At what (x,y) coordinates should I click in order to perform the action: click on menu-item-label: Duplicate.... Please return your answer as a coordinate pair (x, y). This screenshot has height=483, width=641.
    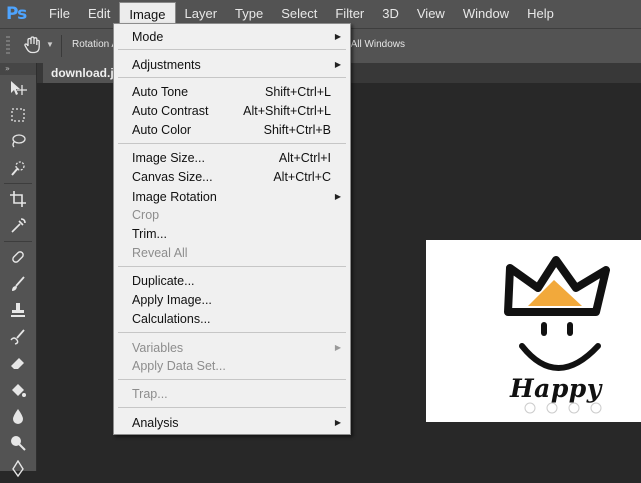
    Looking at the image, I should click on (163, 281).